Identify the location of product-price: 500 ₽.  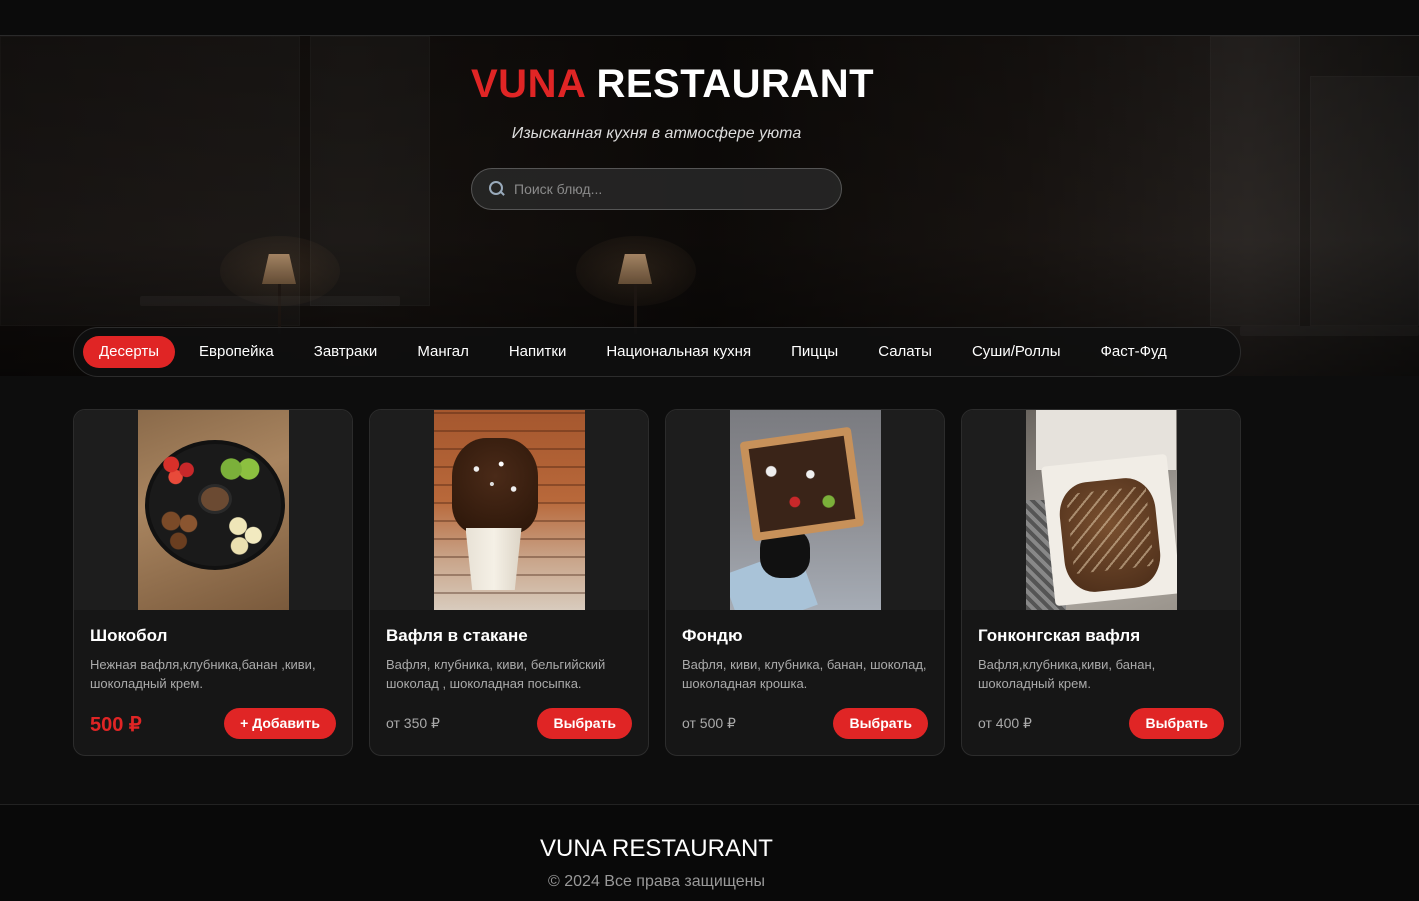
(116, 725).